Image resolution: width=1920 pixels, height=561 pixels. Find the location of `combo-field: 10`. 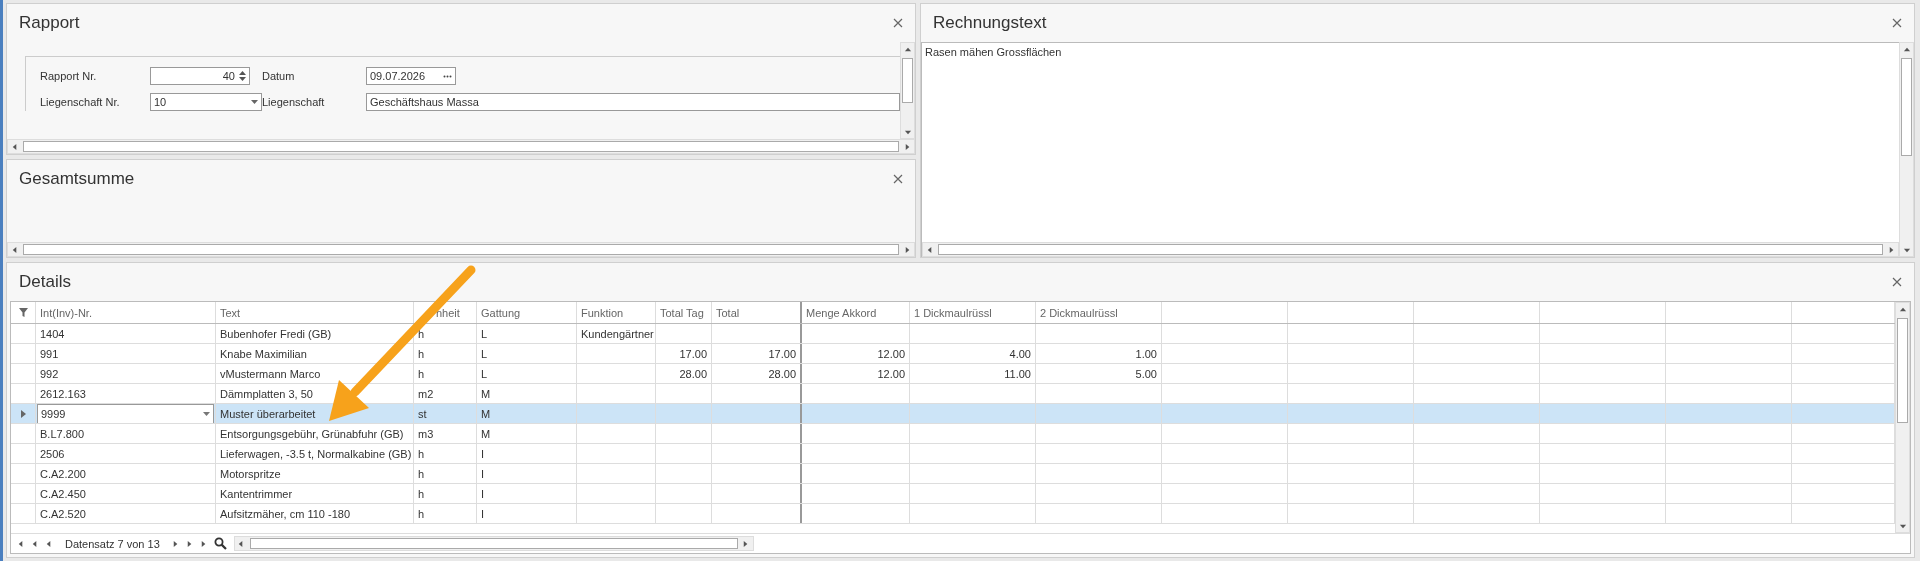

combo-field: 10 is located at coordinates (206, 102).